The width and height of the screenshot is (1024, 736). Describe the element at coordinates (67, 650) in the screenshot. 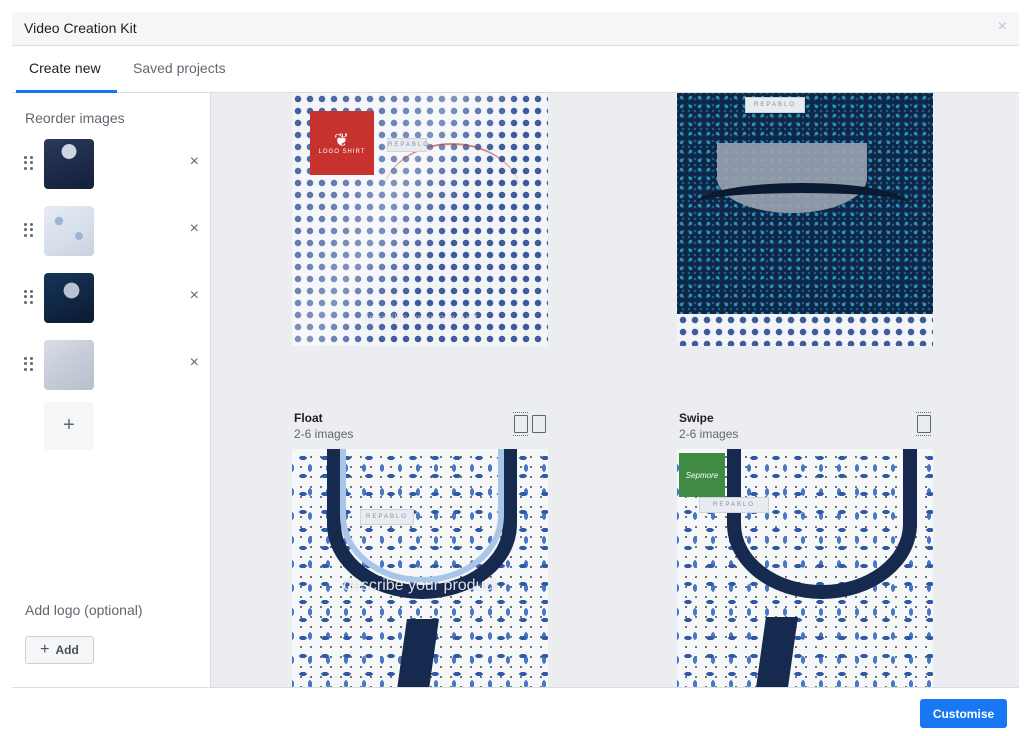

I see `add-logo-label: Add` at that location.